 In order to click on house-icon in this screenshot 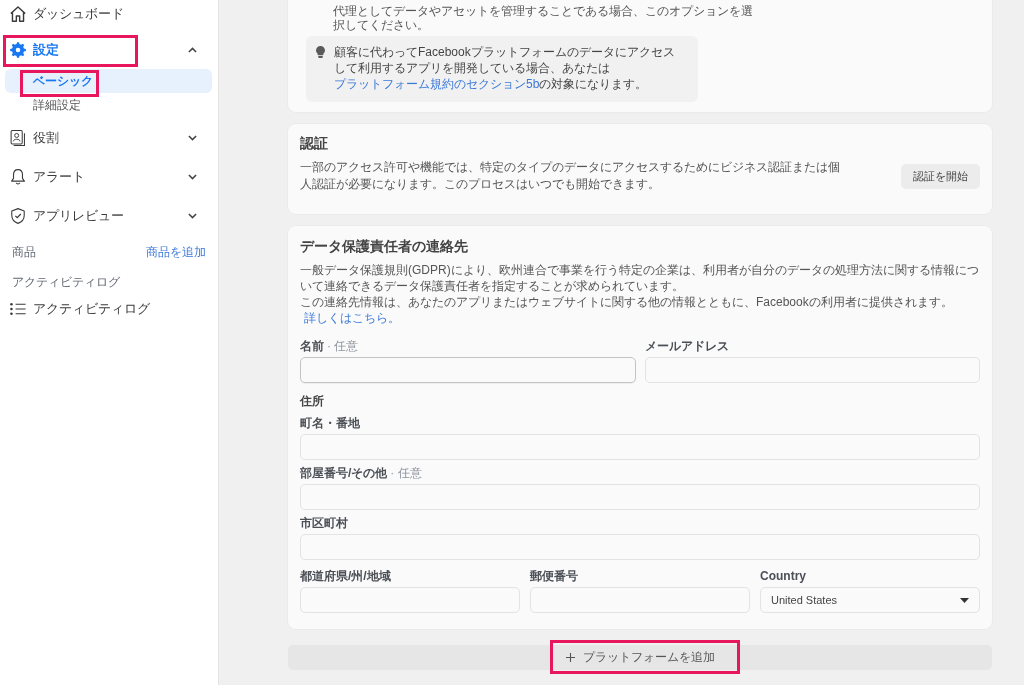, I will do `click(18, 14)`.